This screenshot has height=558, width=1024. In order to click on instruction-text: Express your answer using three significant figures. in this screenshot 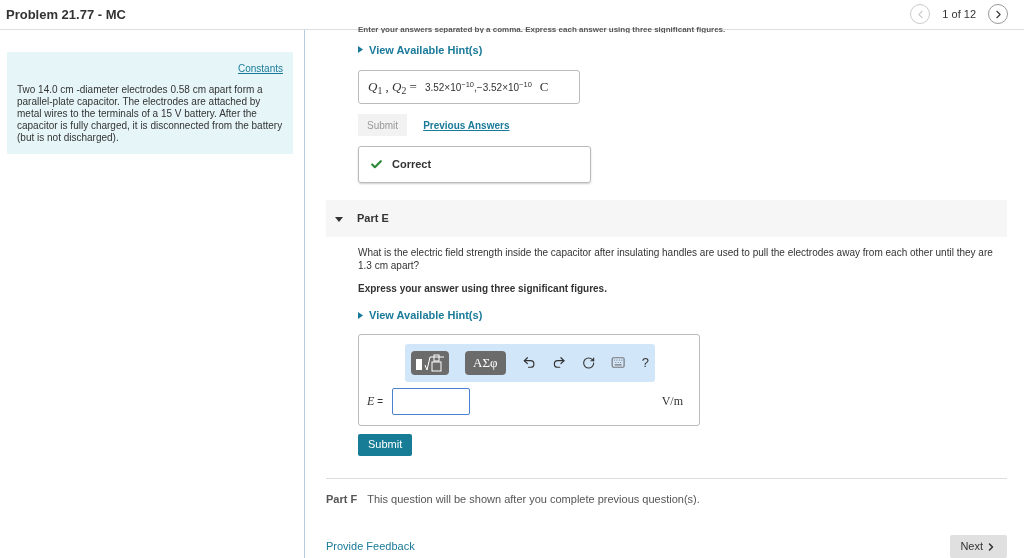, I will do `click(483, 289)`.